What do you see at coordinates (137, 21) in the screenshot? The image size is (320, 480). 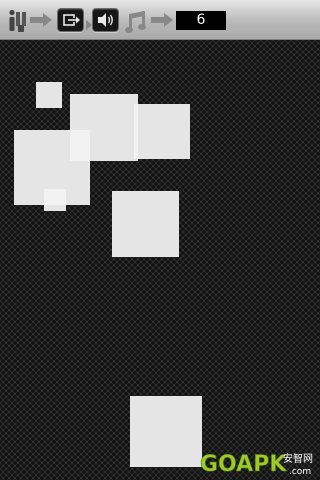 I see `music-note-icon` at bounding box center [137, 21].